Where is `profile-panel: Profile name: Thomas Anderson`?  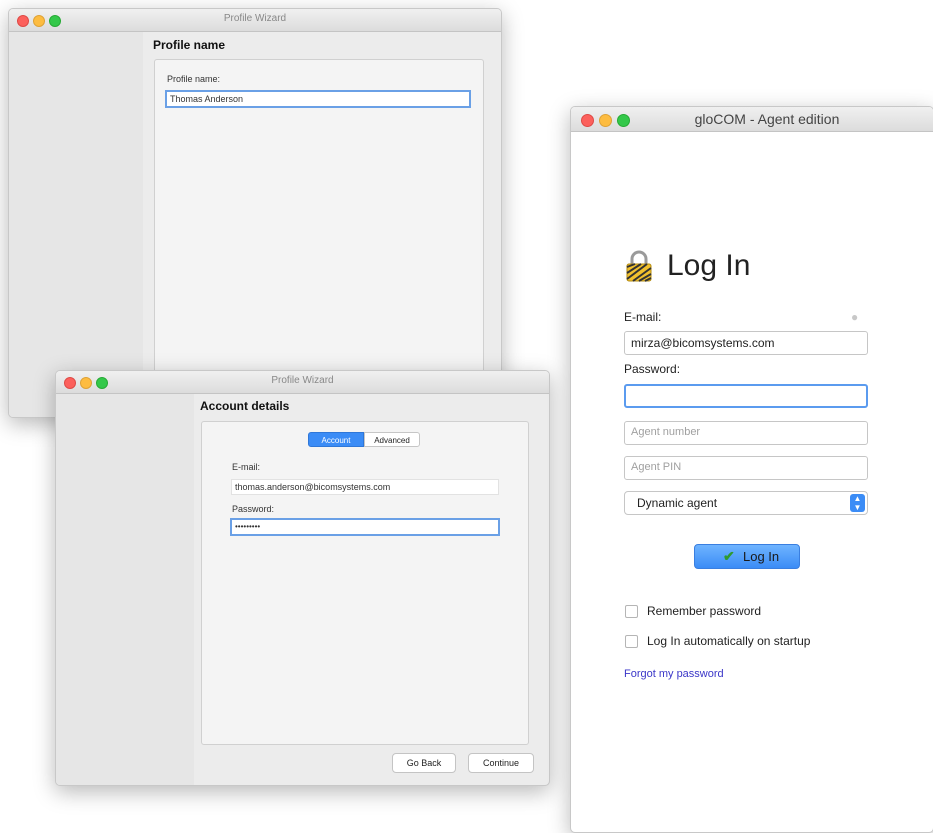 profile-panel: Profile name: Thomas Anderson is located at coordinates (319, 235).